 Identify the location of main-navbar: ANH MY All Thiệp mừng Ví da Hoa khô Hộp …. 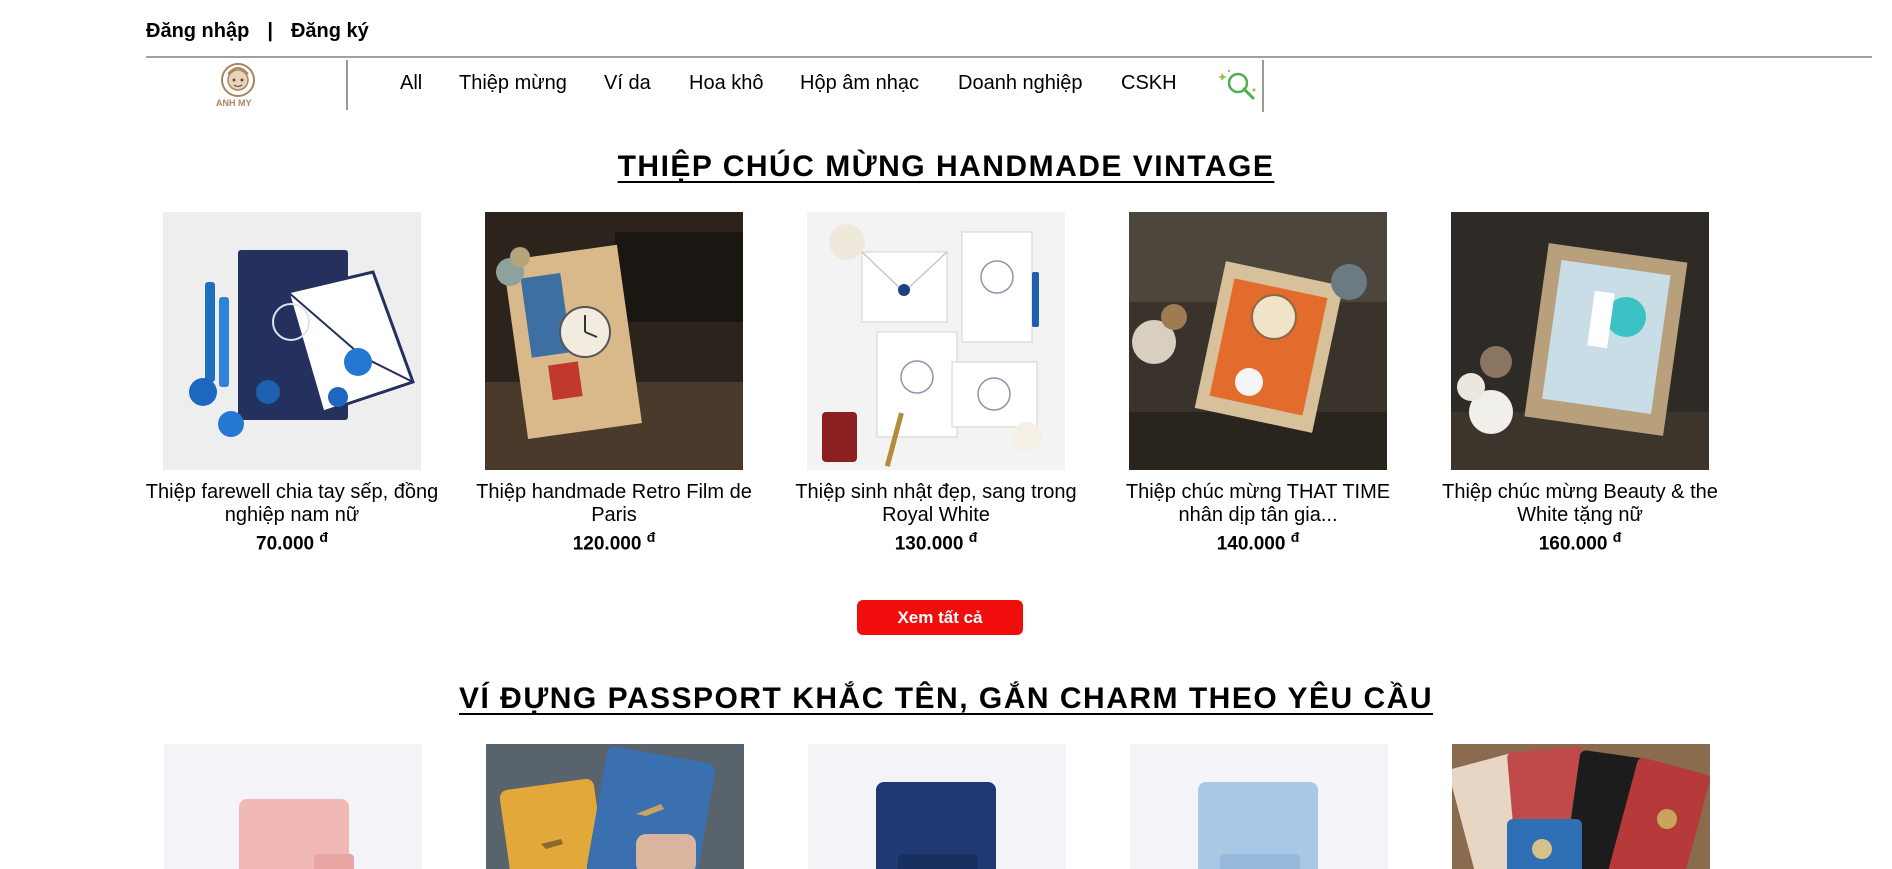
(705, 85).